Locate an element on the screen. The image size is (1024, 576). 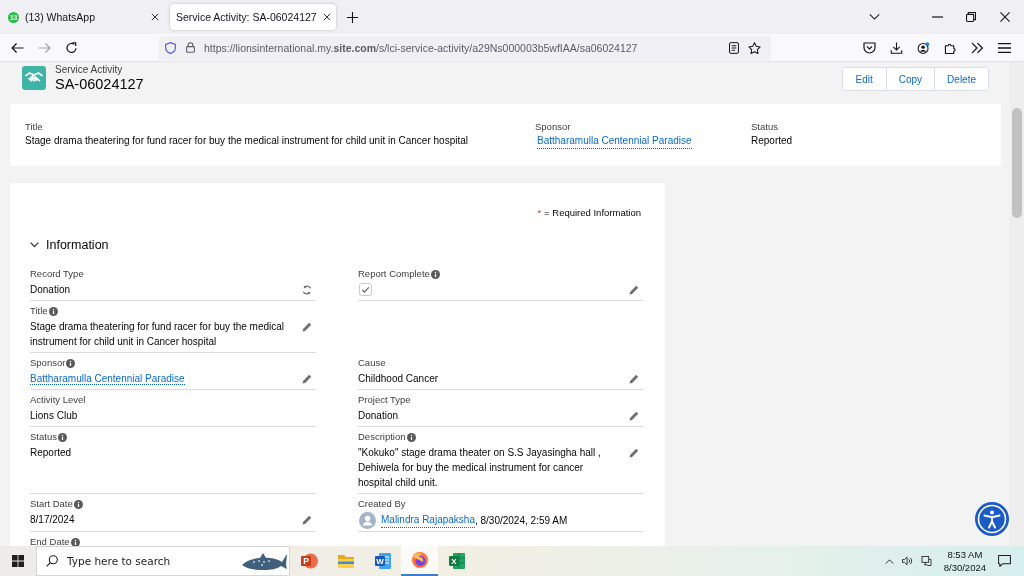
presentation-app-icon: P is located at coordinates (308, 561).